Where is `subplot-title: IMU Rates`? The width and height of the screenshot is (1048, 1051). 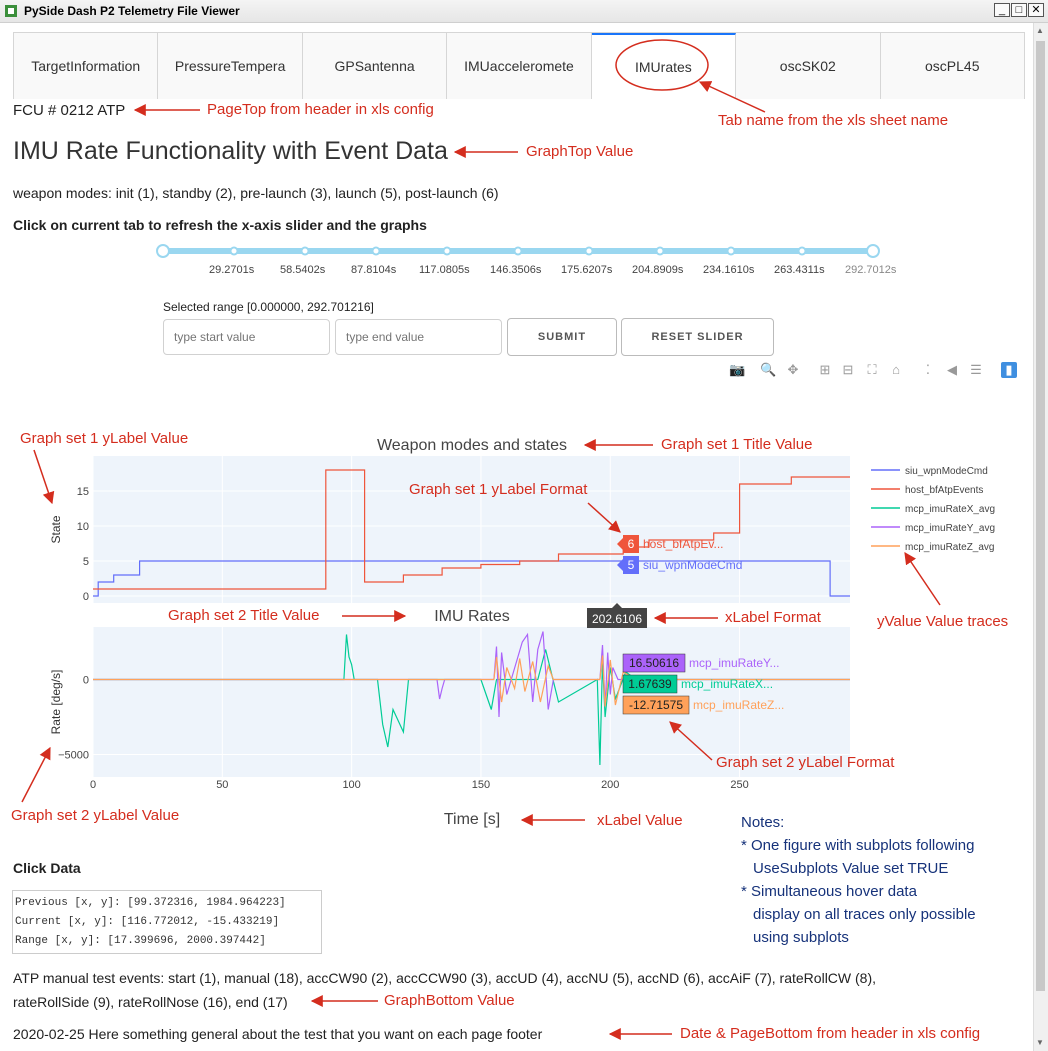
subplot-title: IMU Rates is located at coordinates (472, 616).